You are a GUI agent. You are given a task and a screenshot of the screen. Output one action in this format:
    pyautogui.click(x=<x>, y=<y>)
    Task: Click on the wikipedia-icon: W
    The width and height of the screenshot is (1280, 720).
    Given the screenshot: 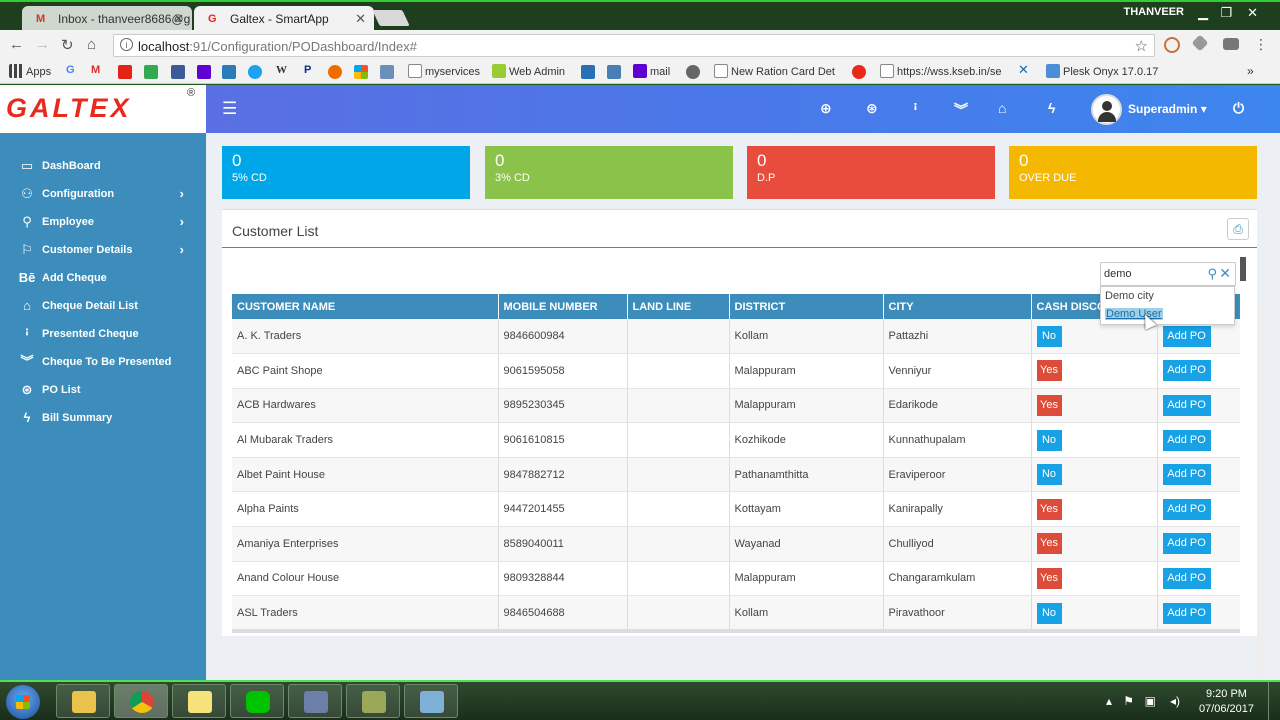 What is the action you would take?
    pyautogui.click(x=281, y=70)
    